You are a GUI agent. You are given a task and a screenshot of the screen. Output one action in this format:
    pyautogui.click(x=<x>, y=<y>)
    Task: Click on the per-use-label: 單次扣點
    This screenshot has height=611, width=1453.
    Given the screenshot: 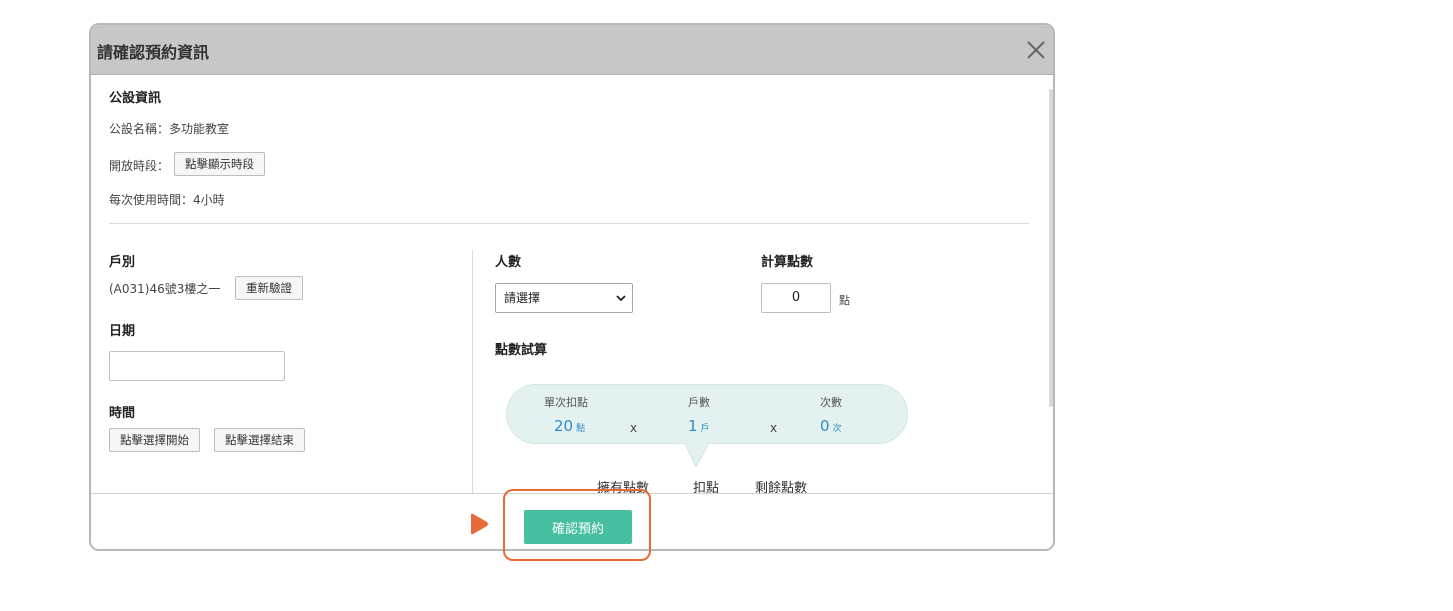 What is the action you would take?
    pyautogui.click(x=566, y=402)
    